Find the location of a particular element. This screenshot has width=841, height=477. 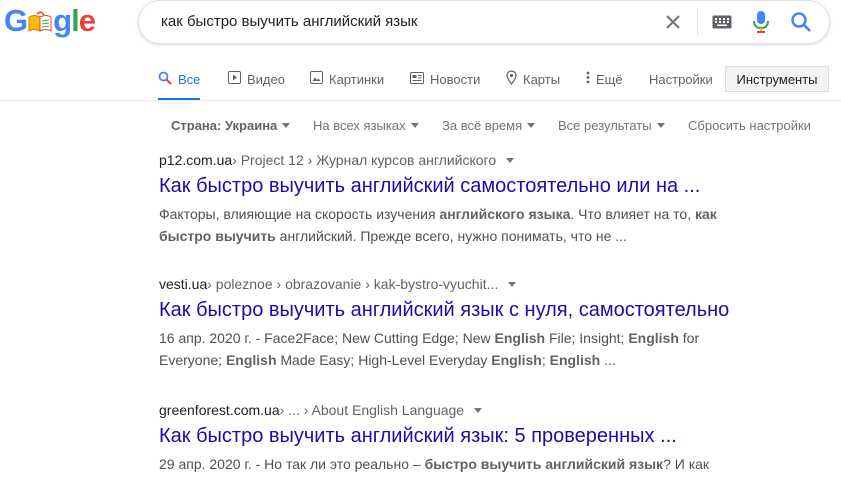

tab-more: Ещё is located at coordinates (604, 79).